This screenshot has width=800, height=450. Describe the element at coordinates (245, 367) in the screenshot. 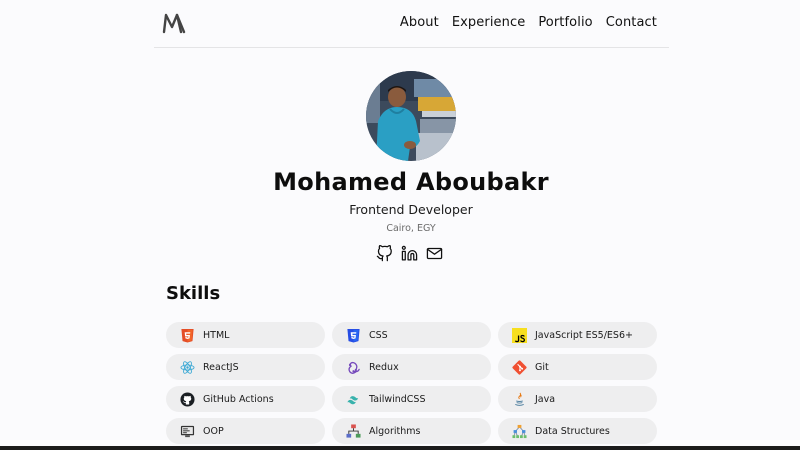

I see `skill-reactjs: ReactJS` at that location.